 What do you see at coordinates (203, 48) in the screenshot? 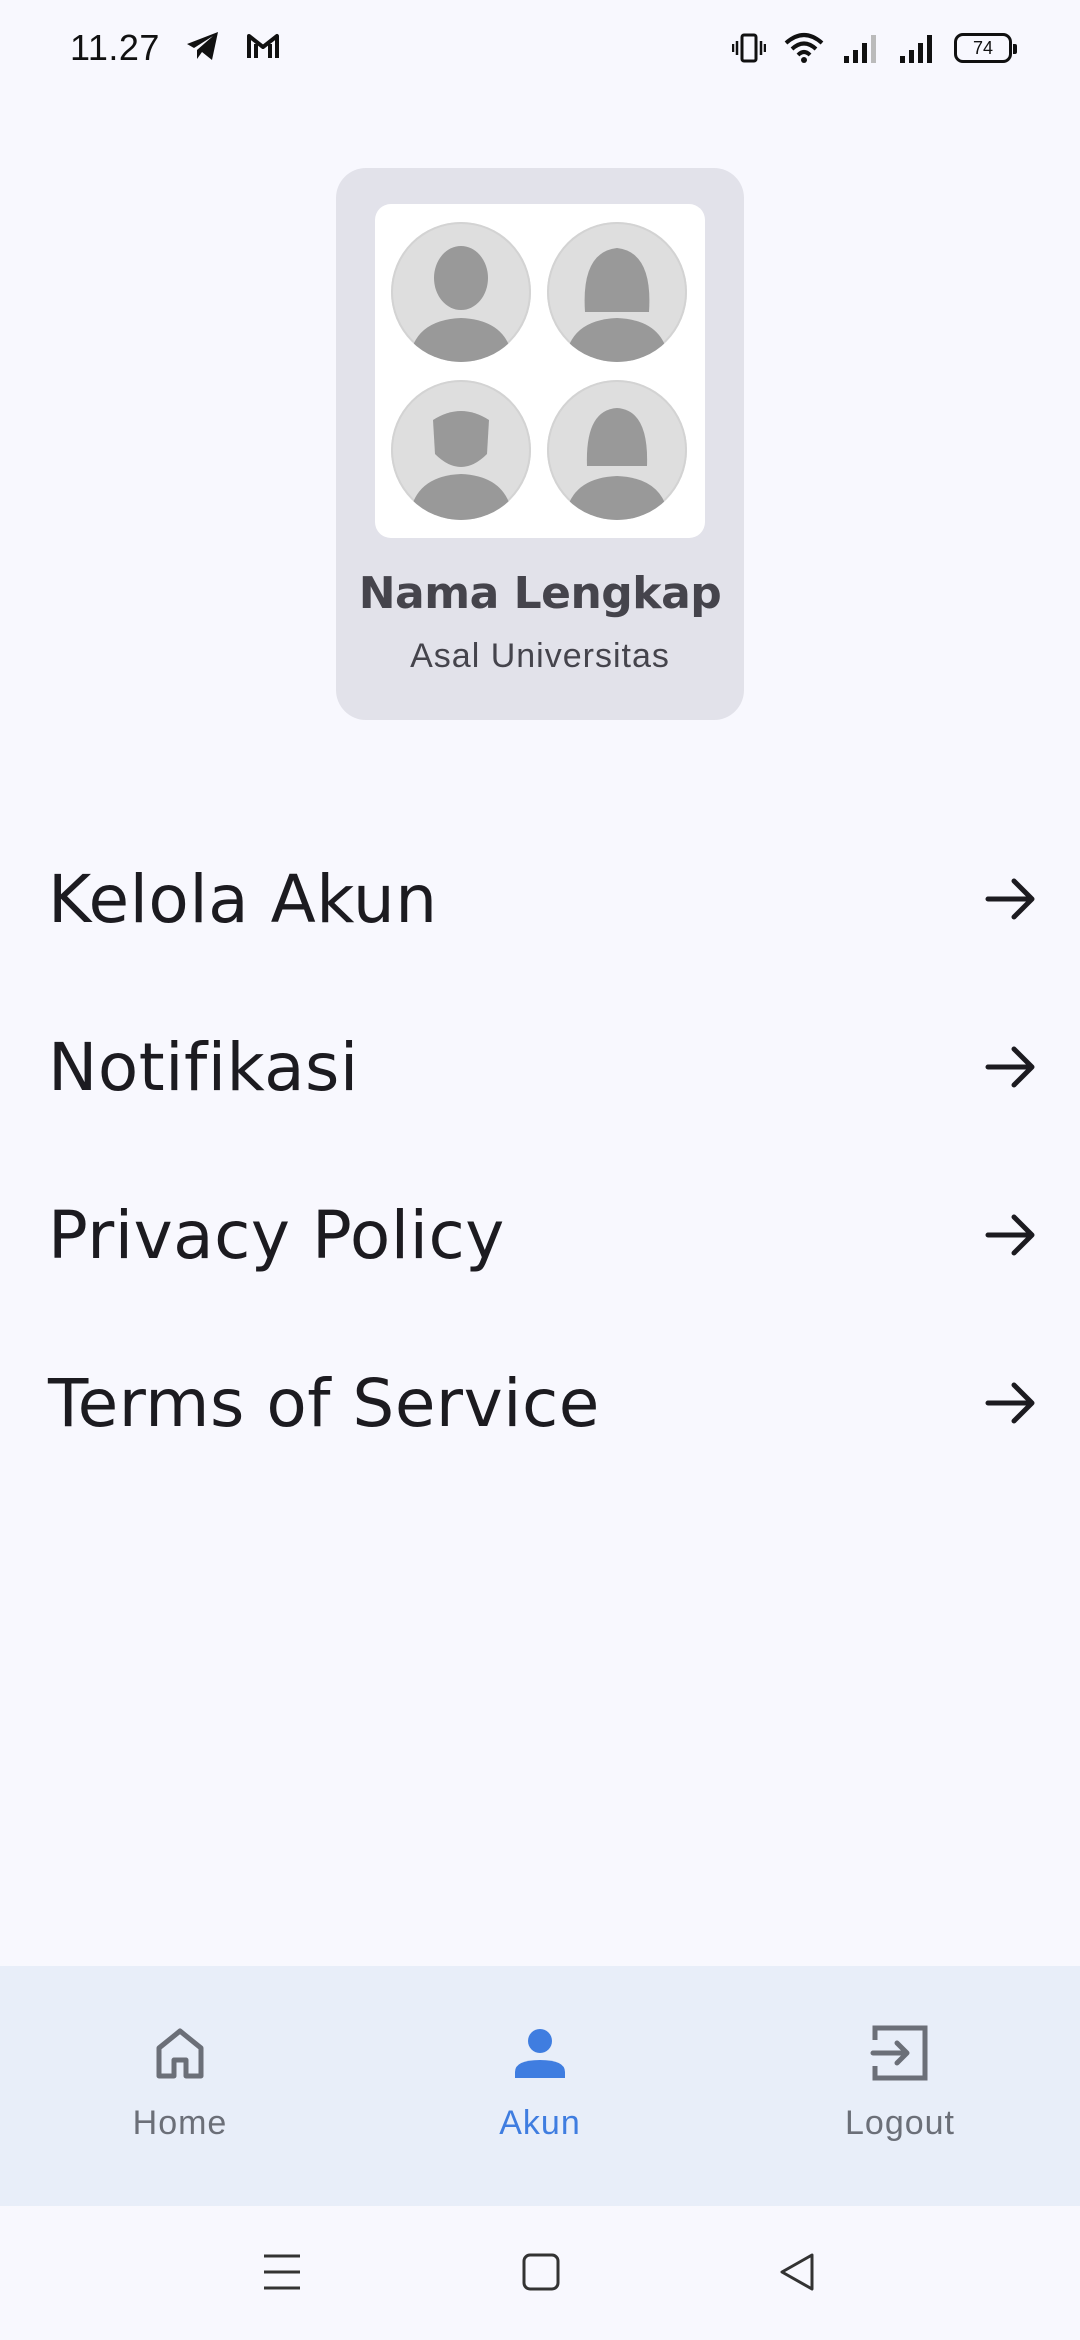
I see `telegram-icon` at bounding box center [203, 48].